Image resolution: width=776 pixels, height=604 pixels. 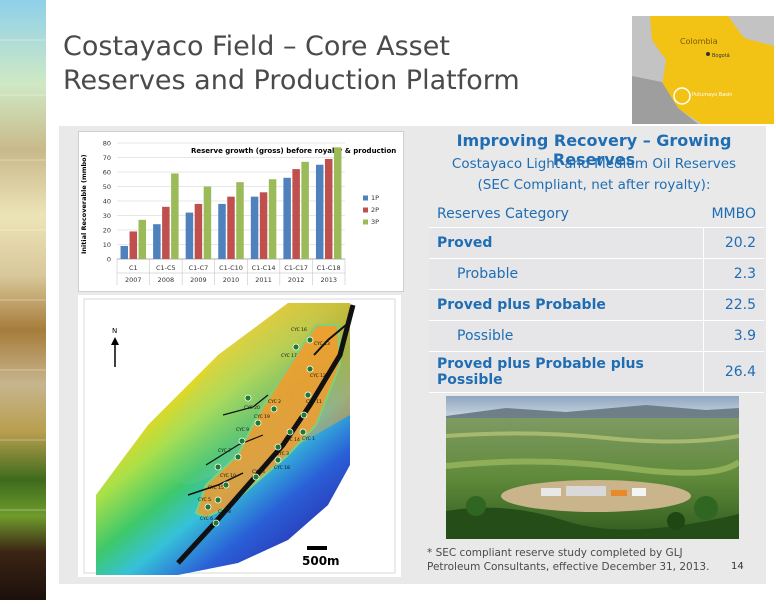 What do you see at coordinates (258, 472) in the screenshot?
I see `well-label: CYC 4` at bounding box center [258, 472].